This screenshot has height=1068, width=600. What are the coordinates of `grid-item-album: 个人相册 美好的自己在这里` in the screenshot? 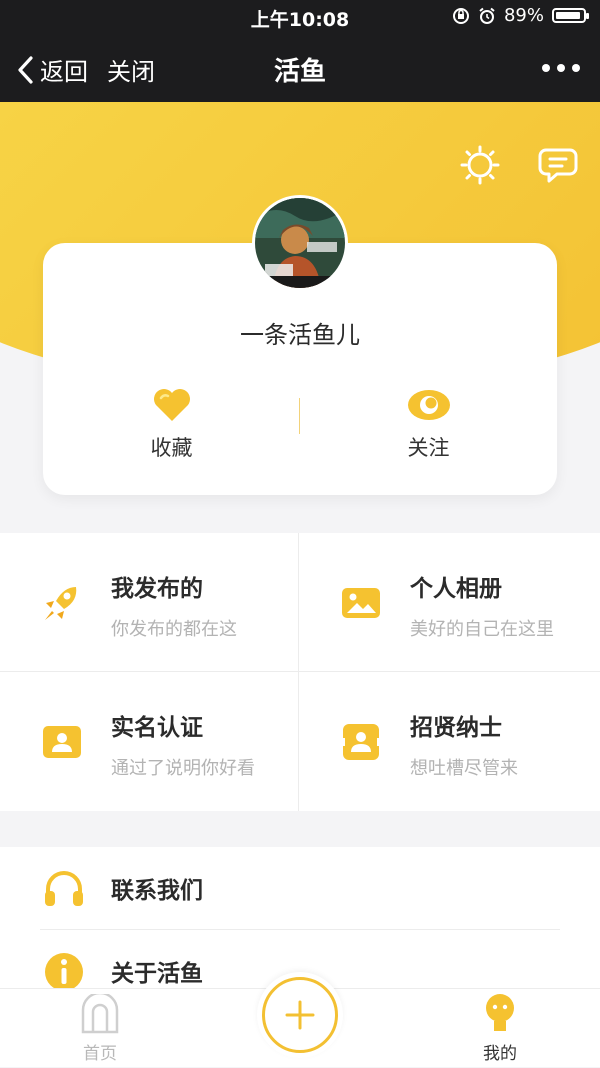 It's located at (448, 602).